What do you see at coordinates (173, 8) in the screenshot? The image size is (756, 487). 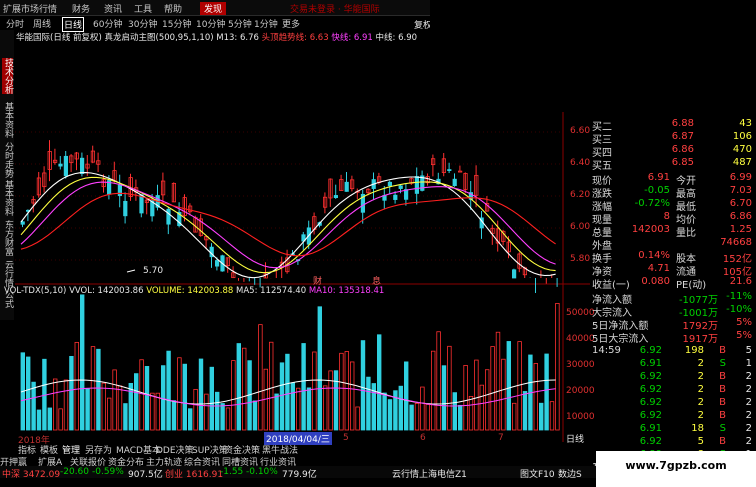 I see `menu-help: 帮助` at bounding box center [173, 8].